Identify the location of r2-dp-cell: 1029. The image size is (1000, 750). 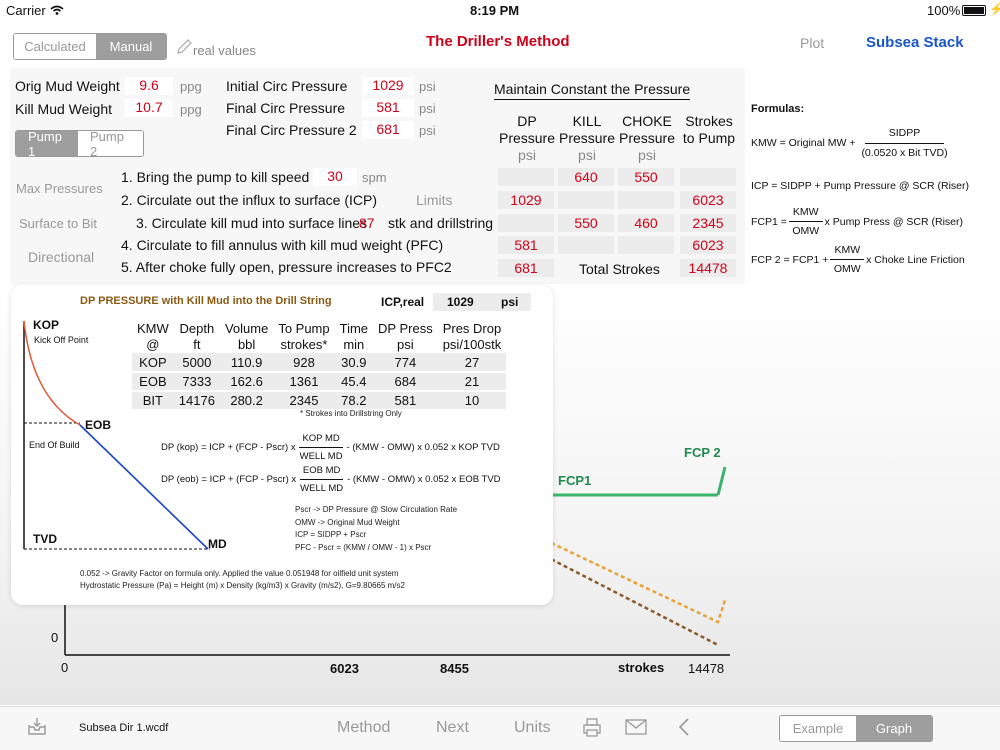
(526, 200).